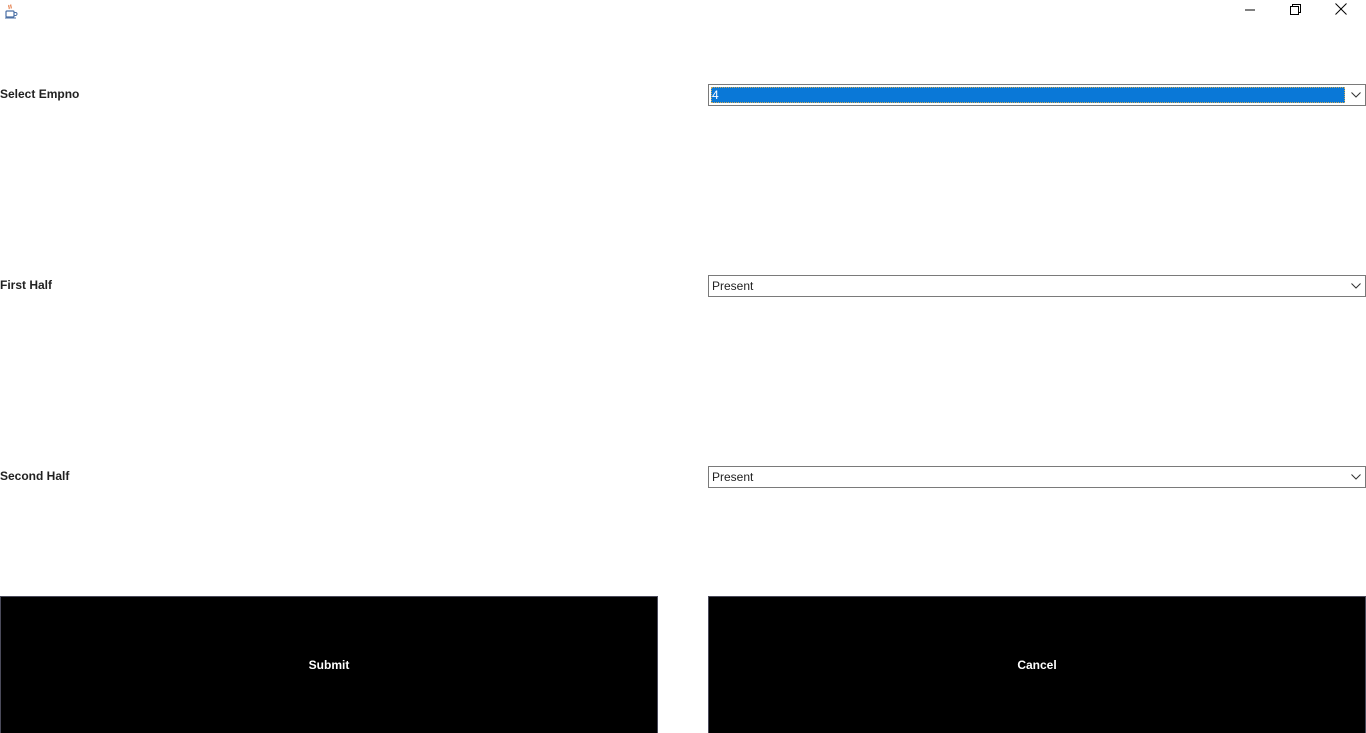  What do you see at coordinates (1037, 286) in the screenshot?
I see `first-half-select: Present` at bounding box center [1037, 286].